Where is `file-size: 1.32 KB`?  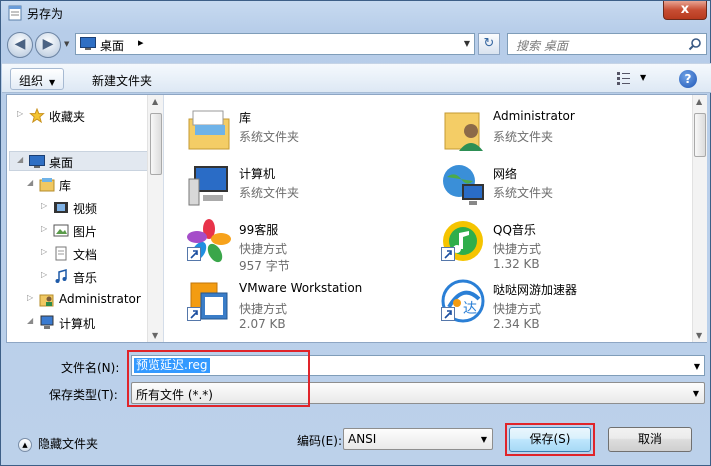 file-size: 1.32 KB is located at coordinates (516, 264).